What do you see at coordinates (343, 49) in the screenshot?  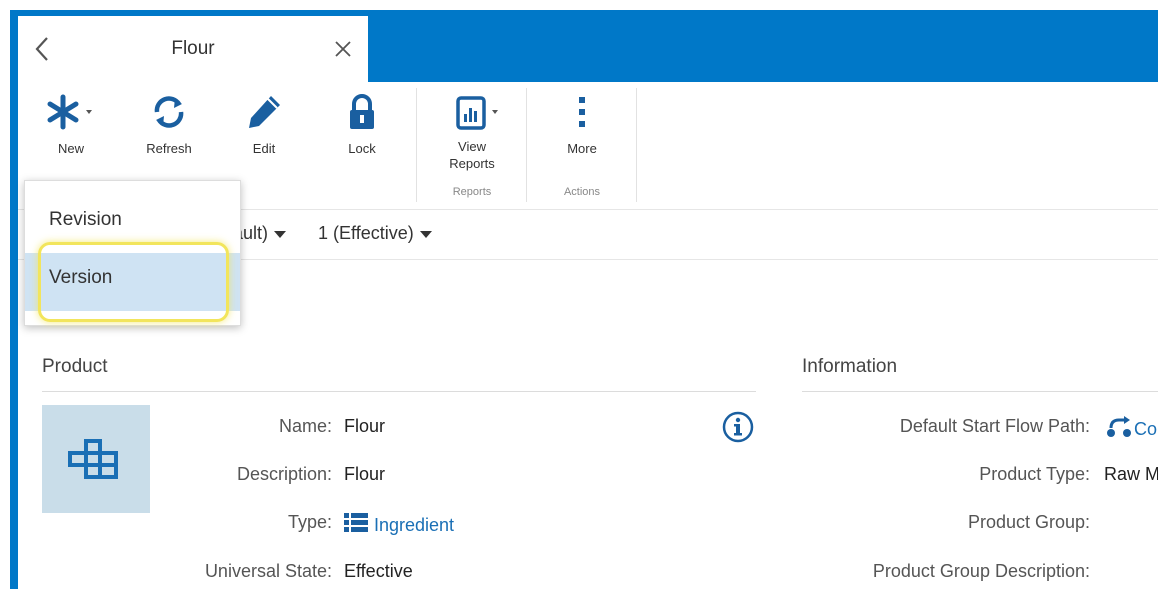 I see `close-icon` at bounding box center [343, 49].